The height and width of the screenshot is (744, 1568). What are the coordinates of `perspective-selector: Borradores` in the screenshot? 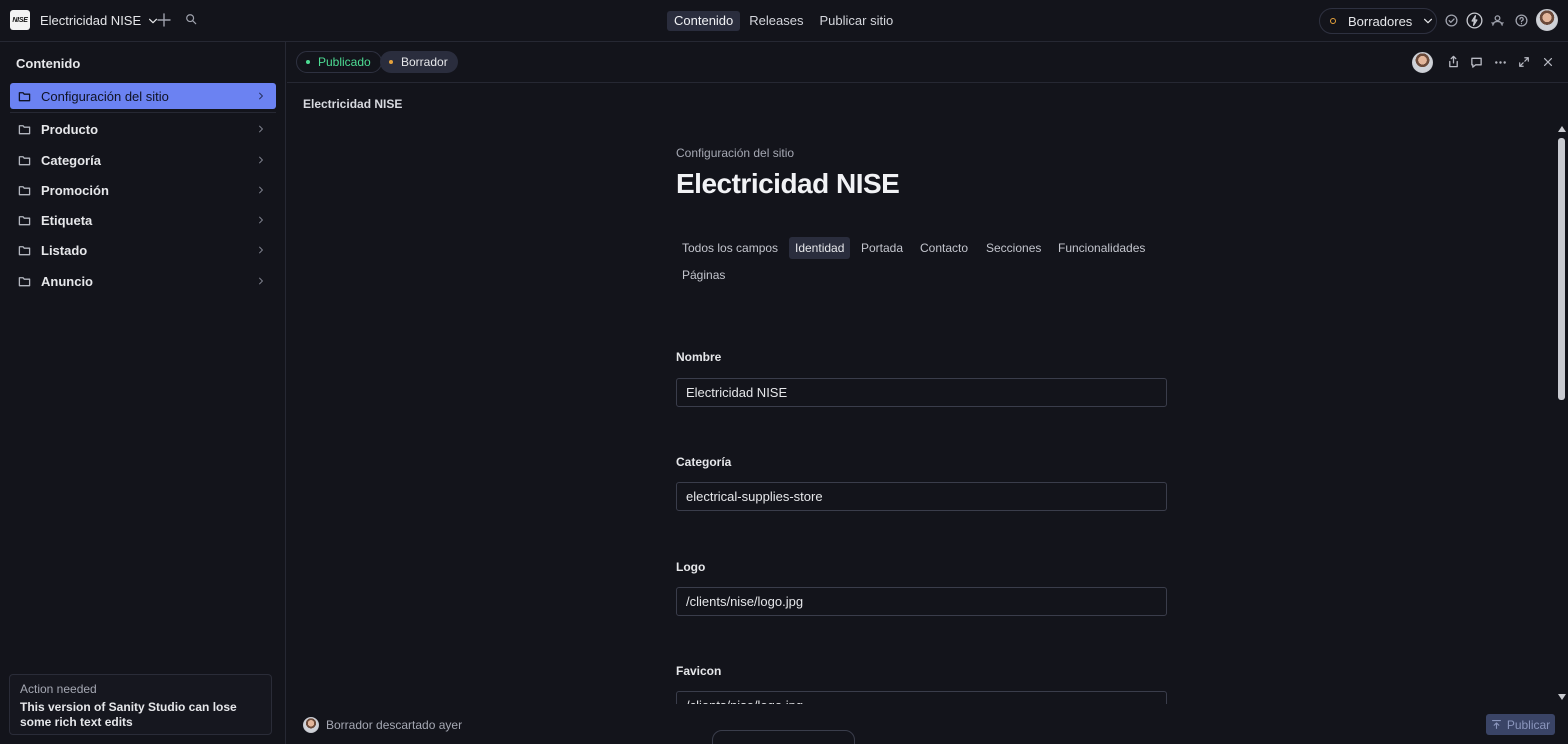 It's located at (1378, 21).